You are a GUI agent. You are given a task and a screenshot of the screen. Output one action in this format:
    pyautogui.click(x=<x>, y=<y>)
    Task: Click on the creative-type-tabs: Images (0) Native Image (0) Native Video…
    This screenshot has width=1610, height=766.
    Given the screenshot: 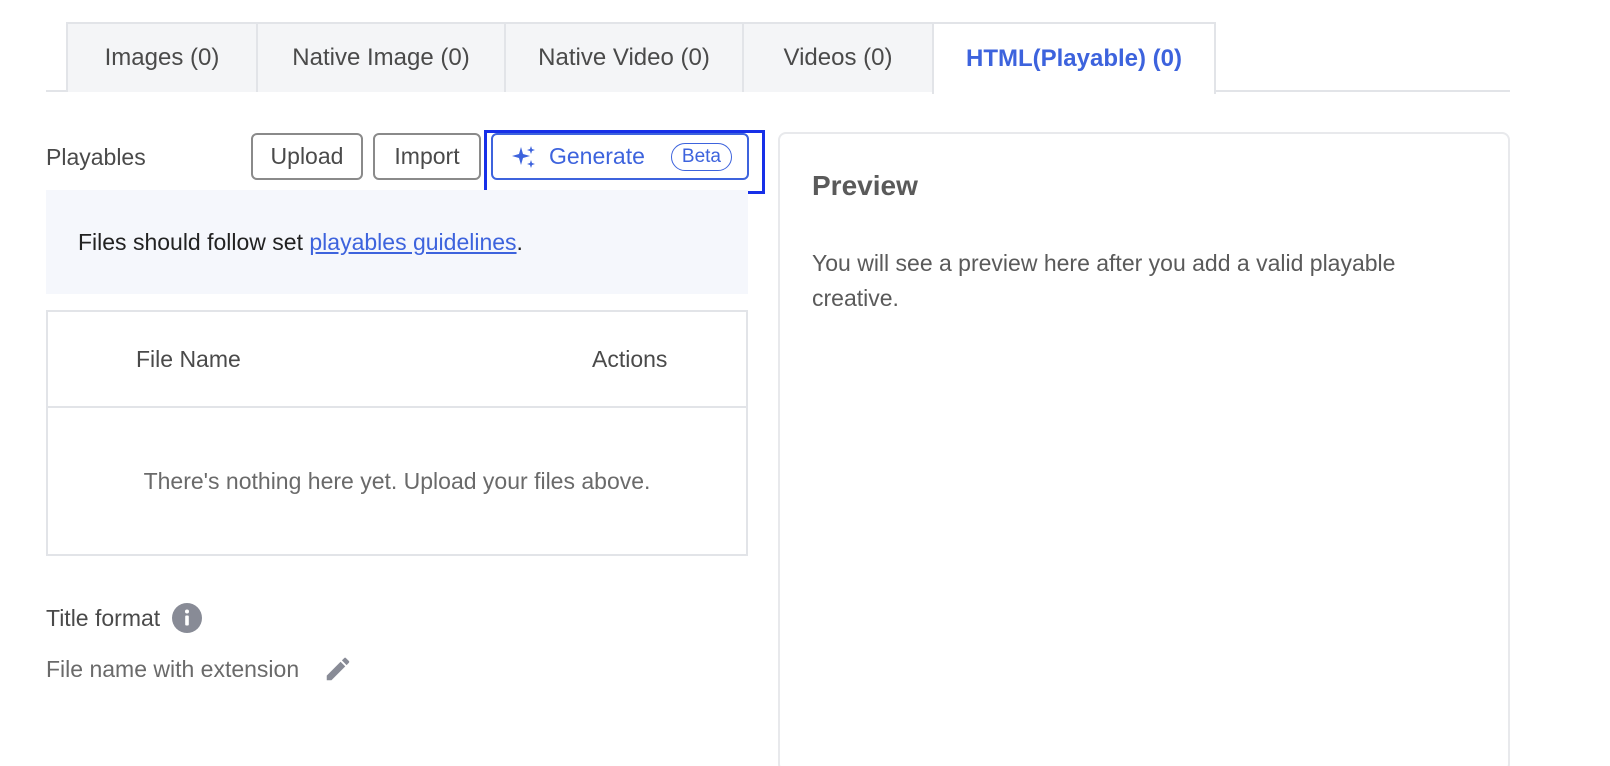 What is the action you would take?
    pyautogui.click(x=778, y=47)
    